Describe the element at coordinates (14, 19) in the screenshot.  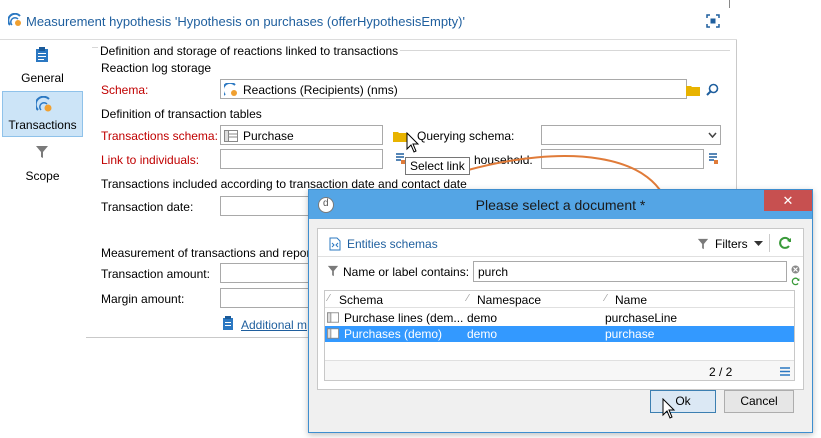
I see `hypothesis-icon` at that location.